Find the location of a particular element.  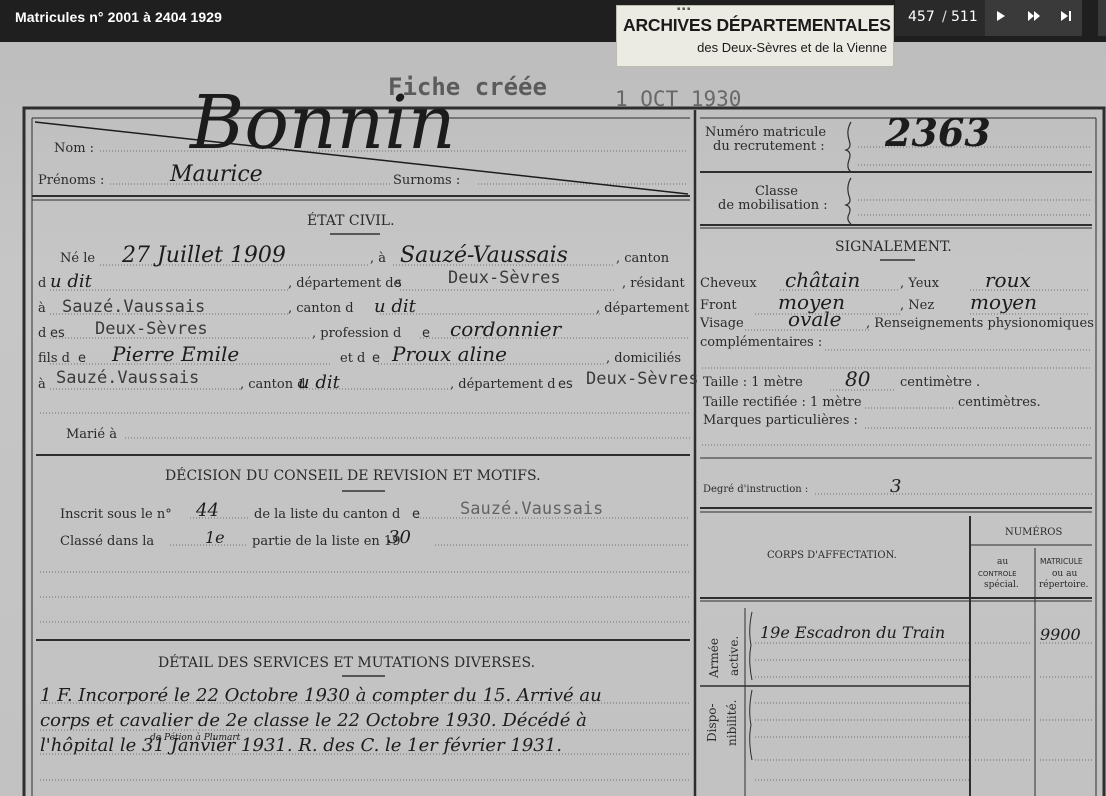

d-label: d is located at coordinates (42, 283).